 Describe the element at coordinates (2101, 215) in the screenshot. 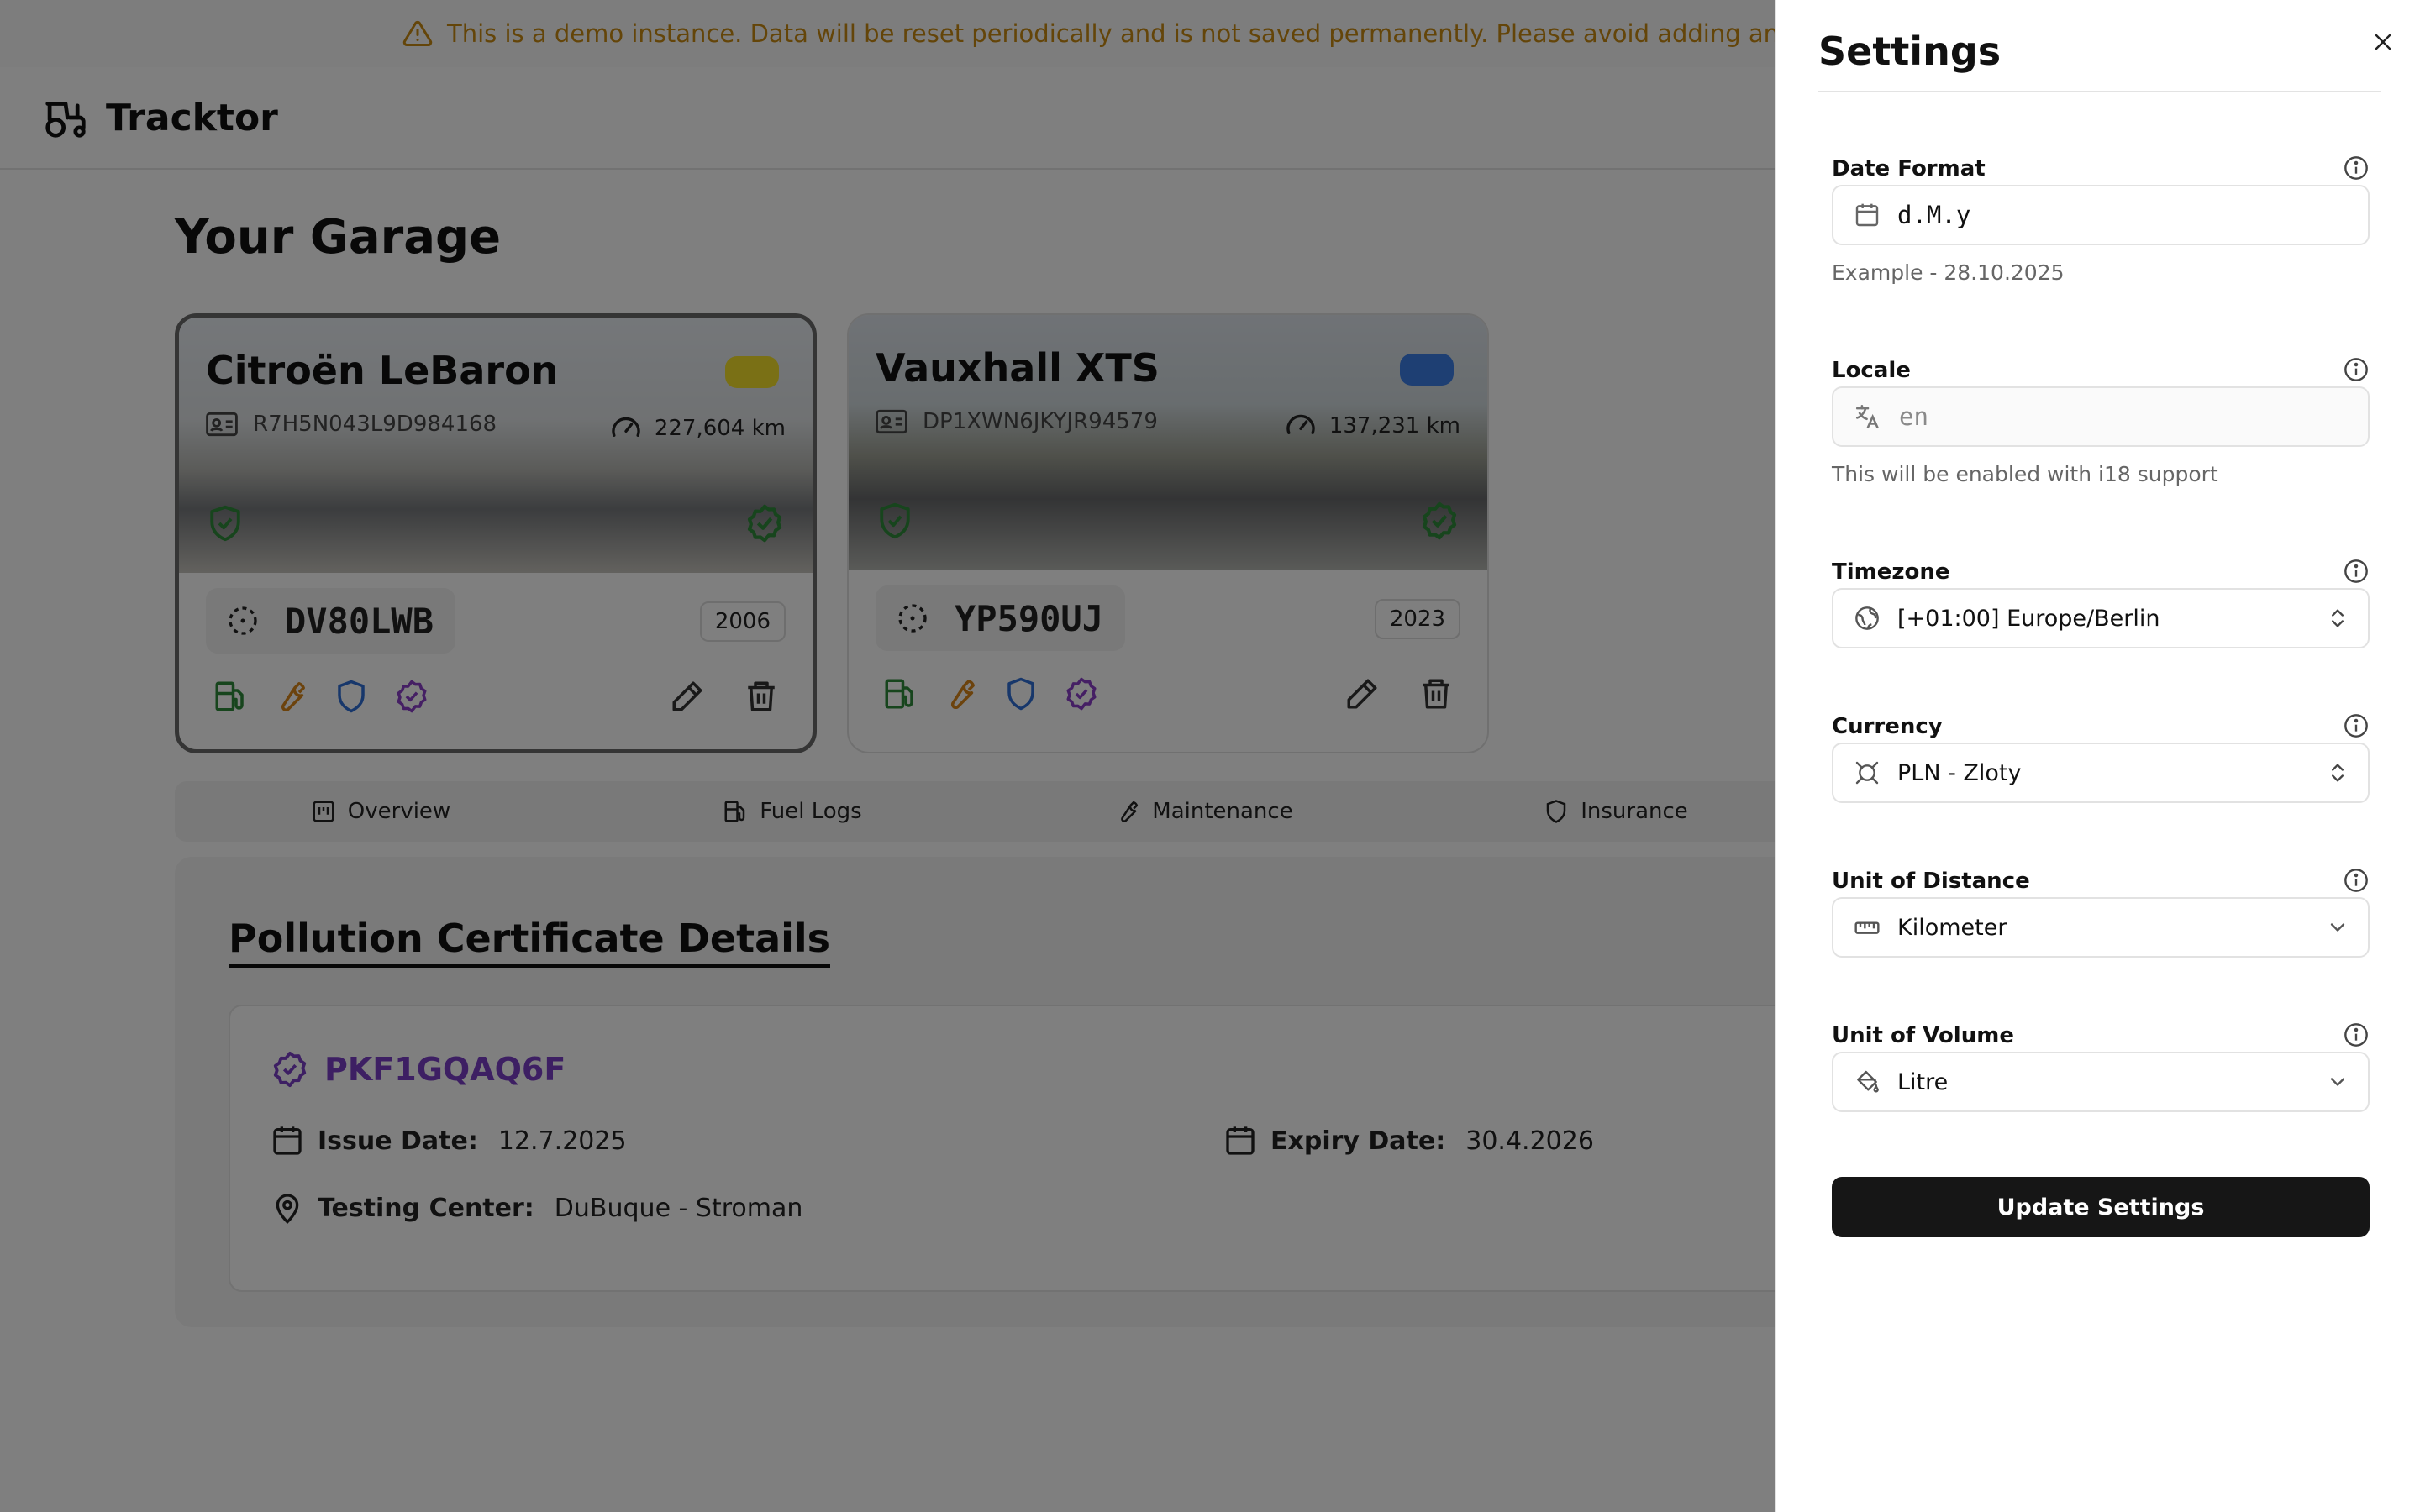

I see `date-format-input: d.M.y` at that location.